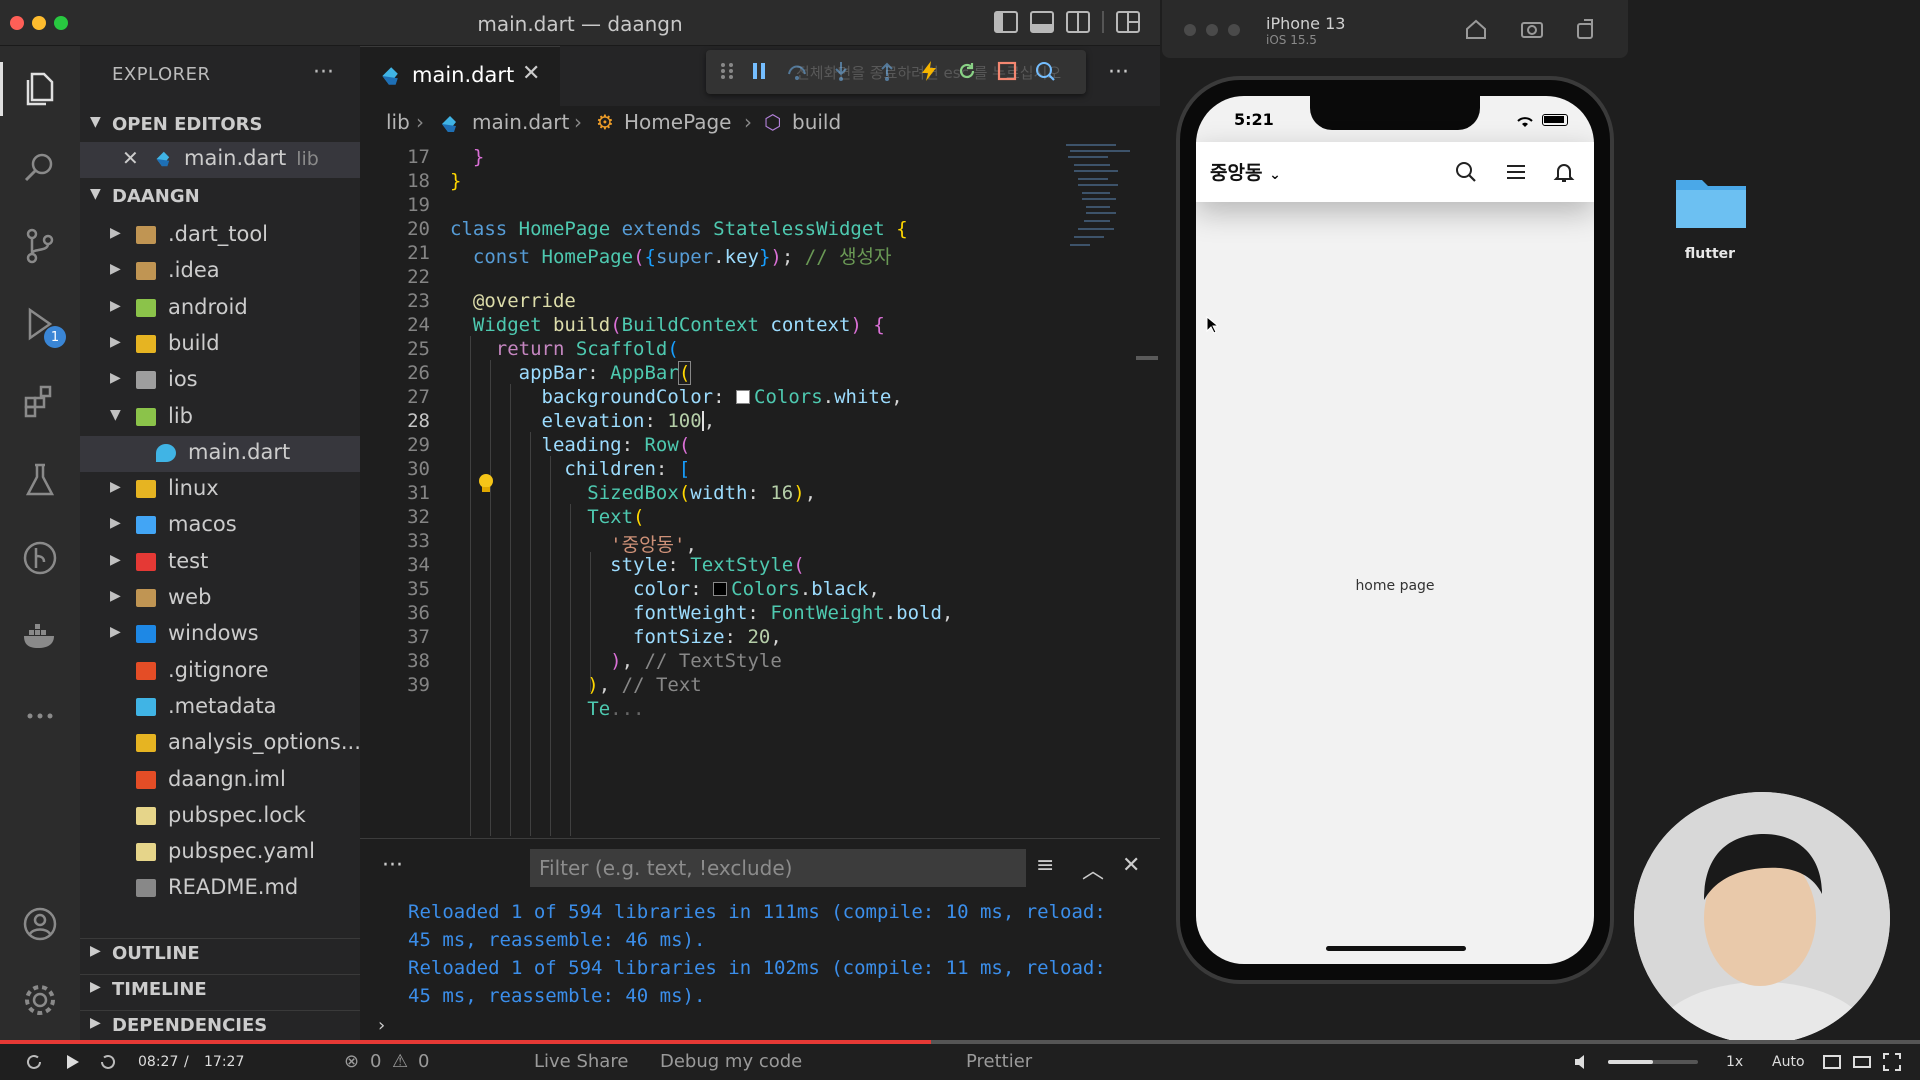 This screenshot has width=1920, height=1080. Describe the element at coordinates (759, 71) in the screenshot. I see `pause-icon` at that location.